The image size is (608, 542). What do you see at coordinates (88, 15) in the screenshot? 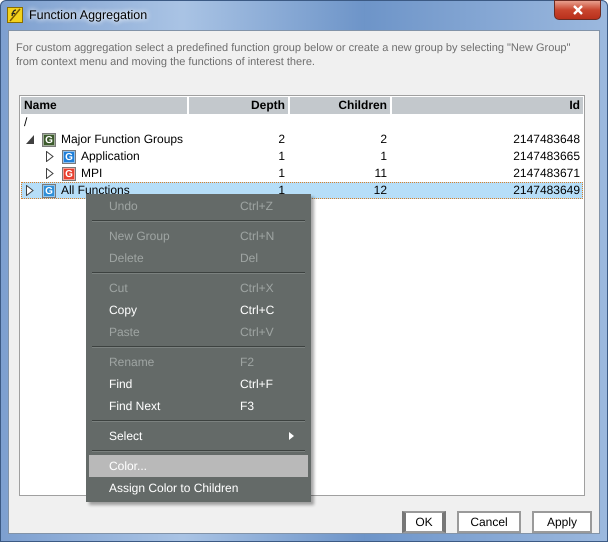
I see `window-title: Function Aggregation` at bounding box center [88, 15].